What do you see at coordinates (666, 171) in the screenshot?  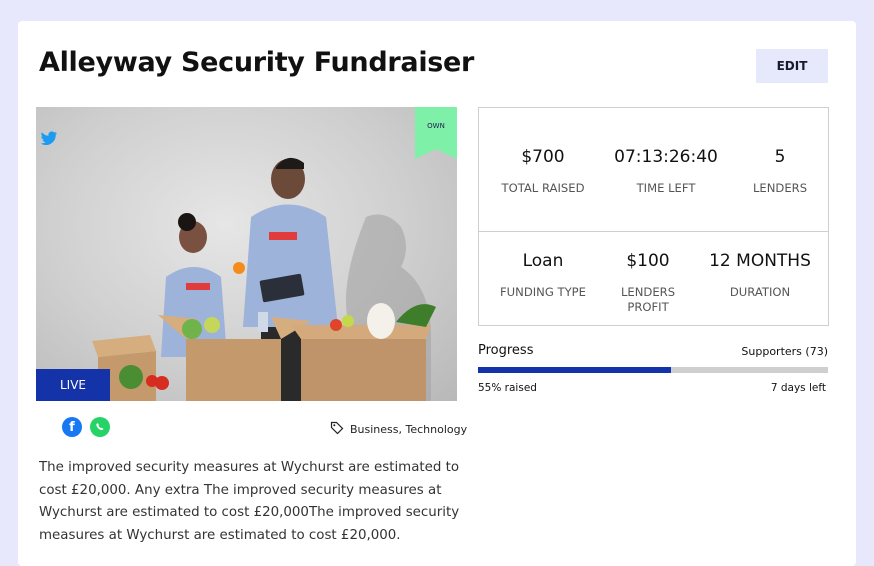 I see `stat-time-left: 07:13:26:40 TIME LEFT` at bounding box center [666, 171].